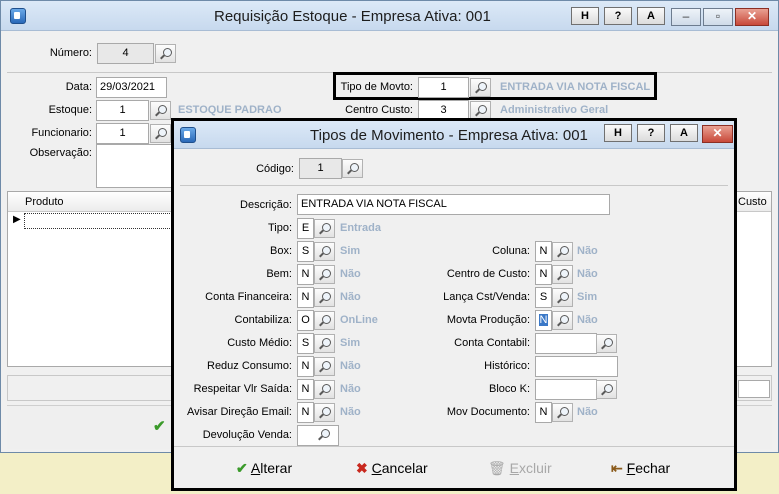 This screenshot has width=779, height=494. What do you see at coordinates (566, 343) in the screenshot?
I see `conta-contabil-field` at bounding box center [566, 343].